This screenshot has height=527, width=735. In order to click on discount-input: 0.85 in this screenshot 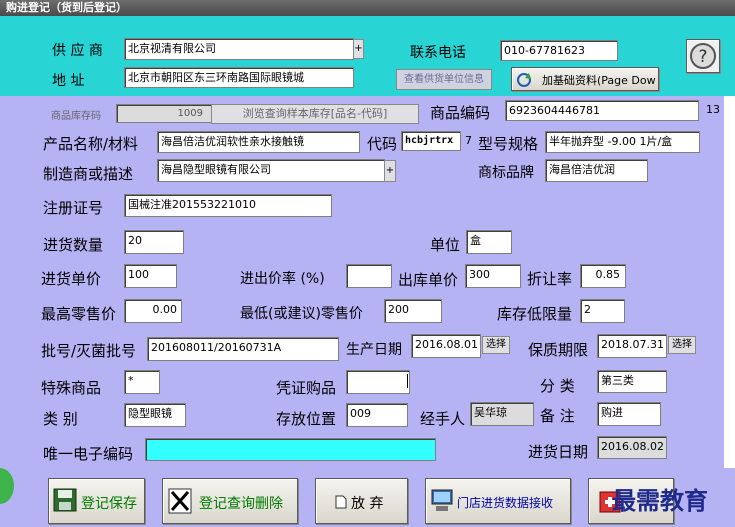, I will do `click(603, 276)`.